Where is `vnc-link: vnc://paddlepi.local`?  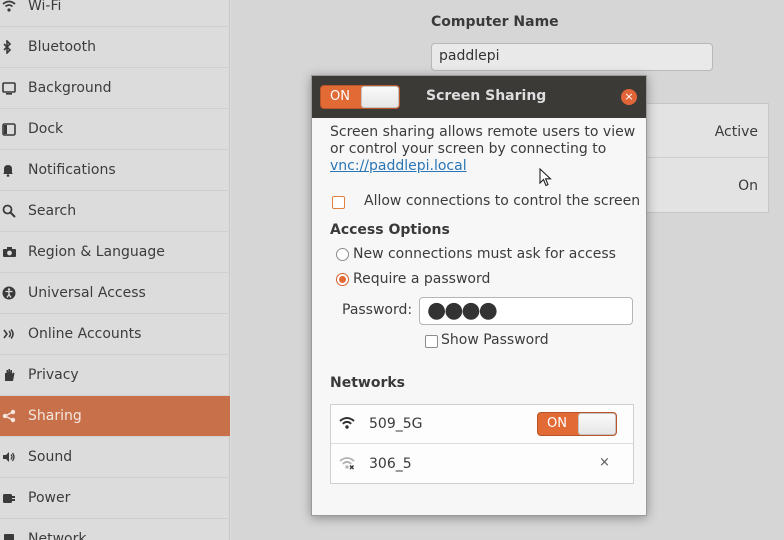 vnc-link: vnc://paddlepi.local is located at coordinates (398, 166).